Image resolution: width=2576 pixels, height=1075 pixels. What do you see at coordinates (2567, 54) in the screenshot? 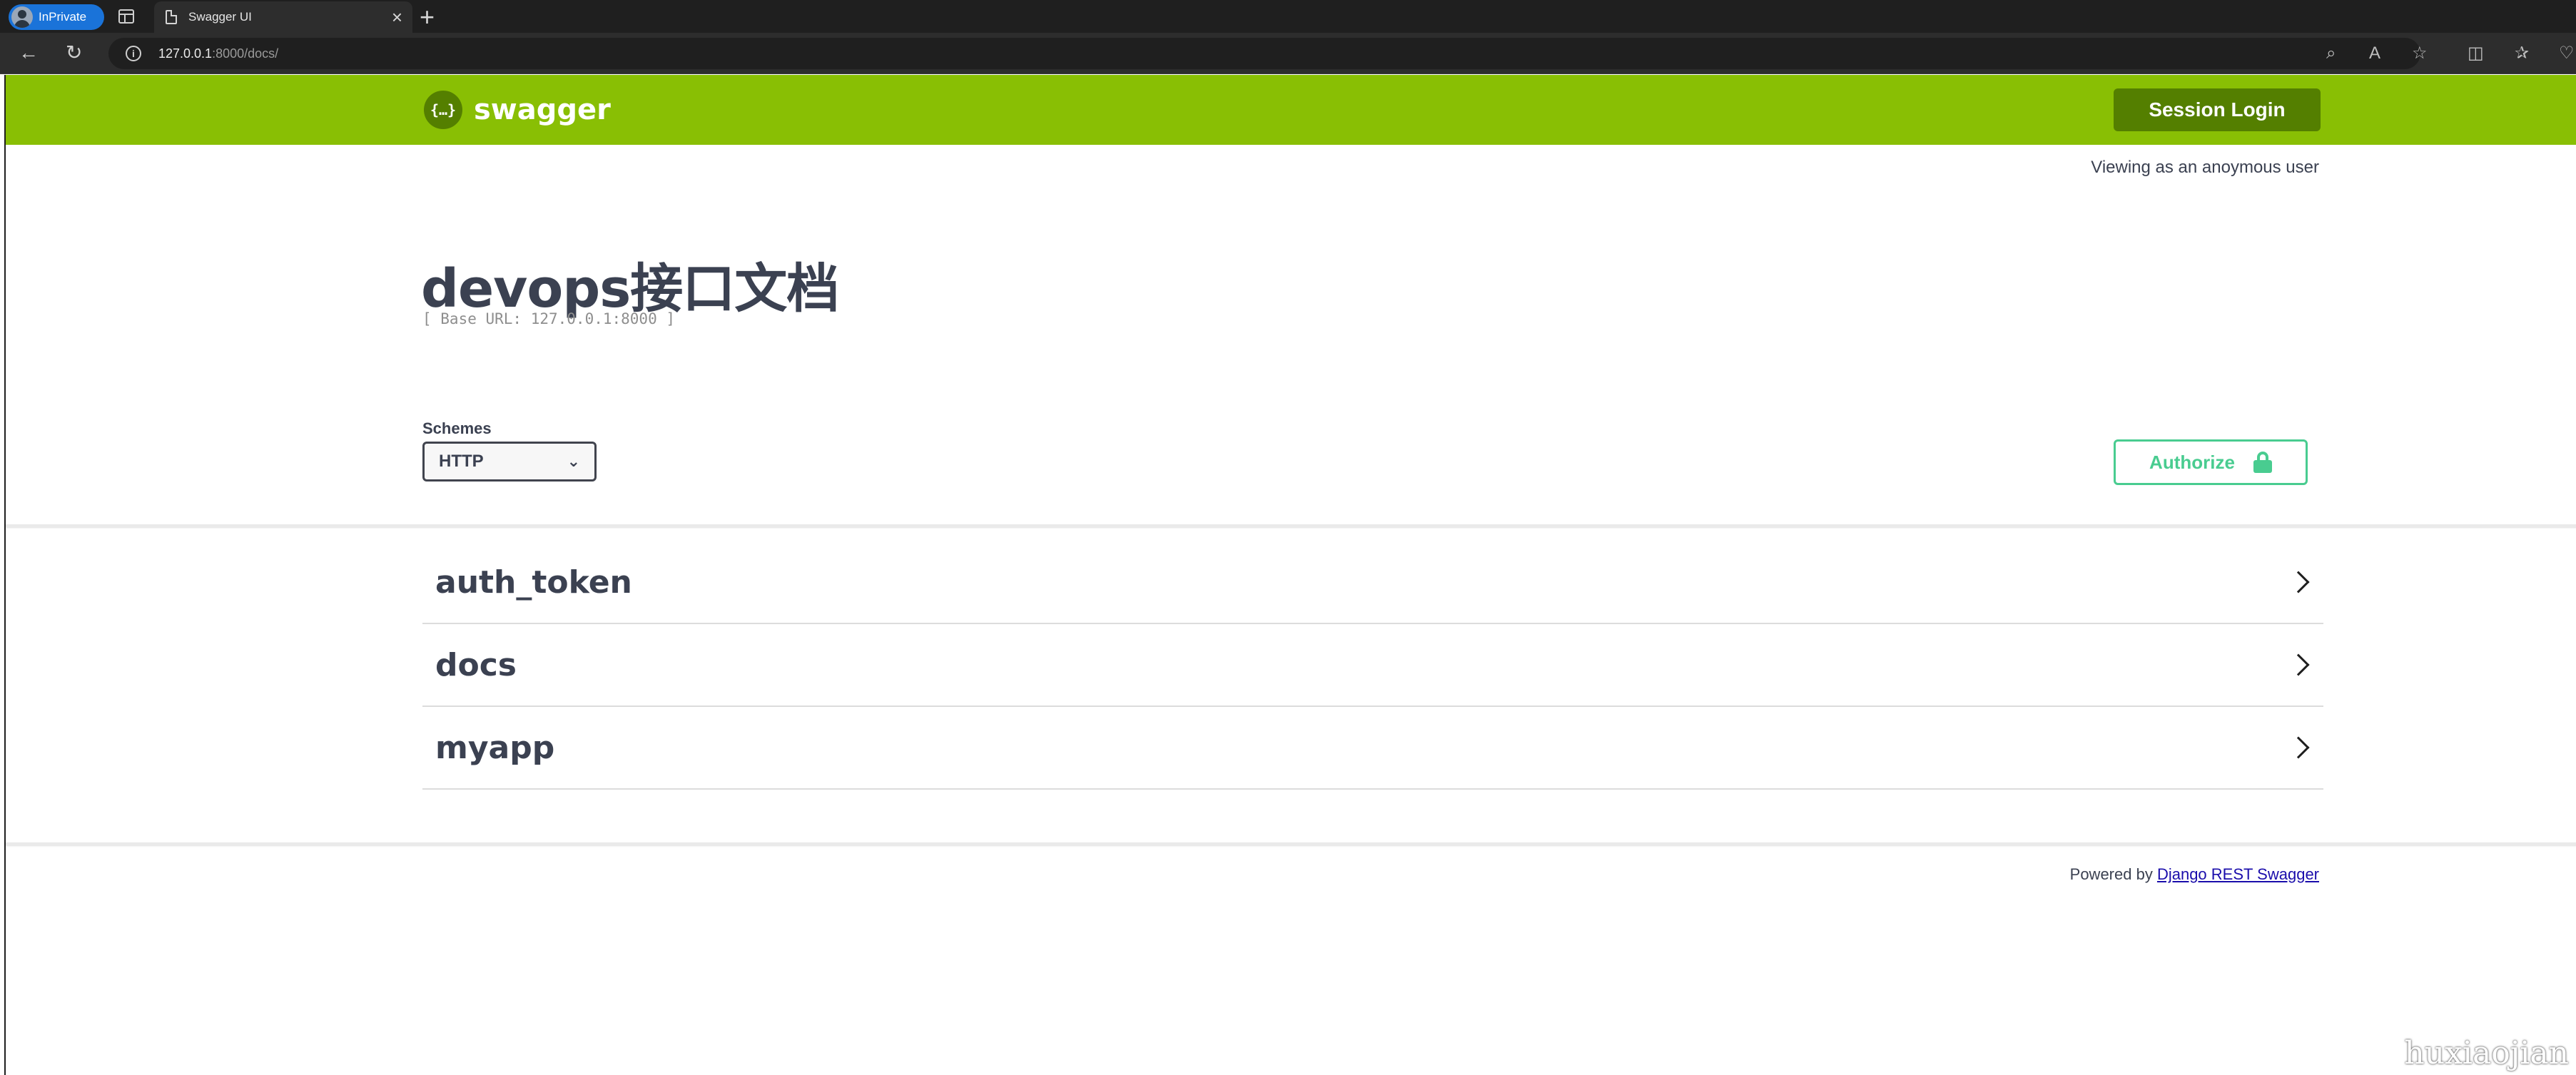
I see `browser-essentials-icon: ♡` at bounding box center [2567, 54].